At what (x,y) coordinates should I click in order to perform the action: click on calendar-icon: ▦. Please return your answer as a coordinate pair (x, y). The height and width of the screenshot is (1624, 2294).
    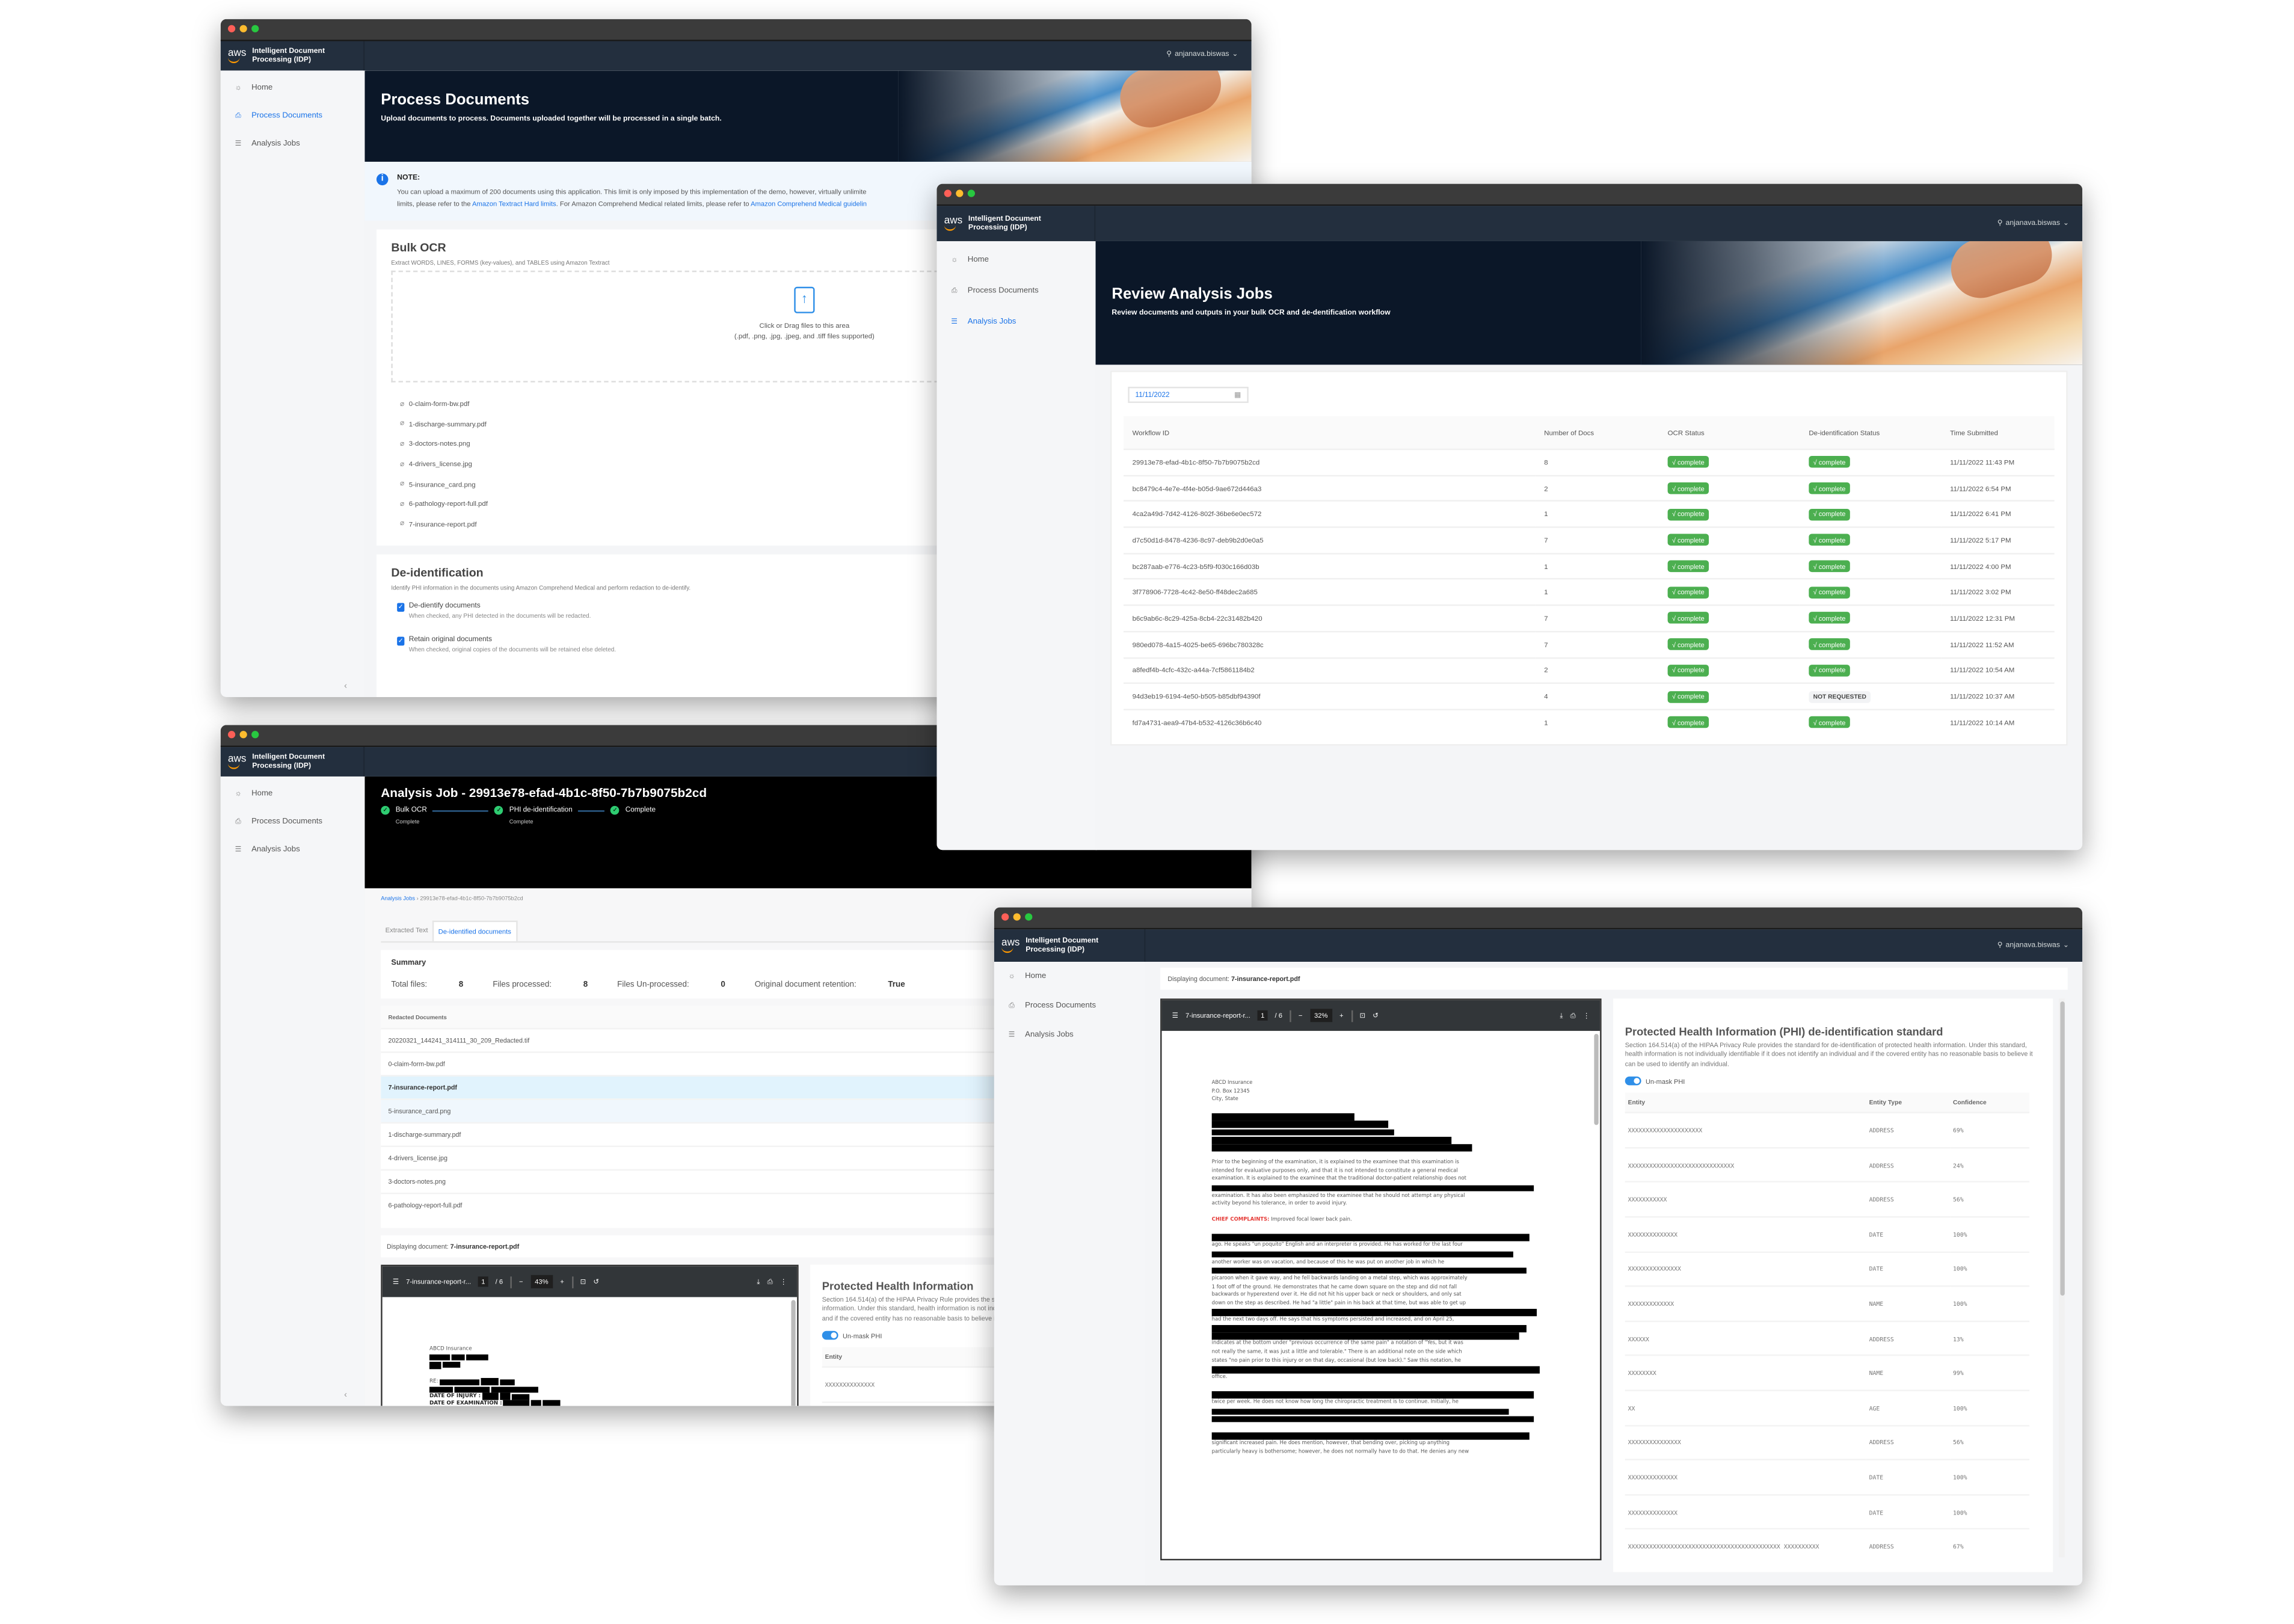
    Looking at the image, I should click on (1237, 396).